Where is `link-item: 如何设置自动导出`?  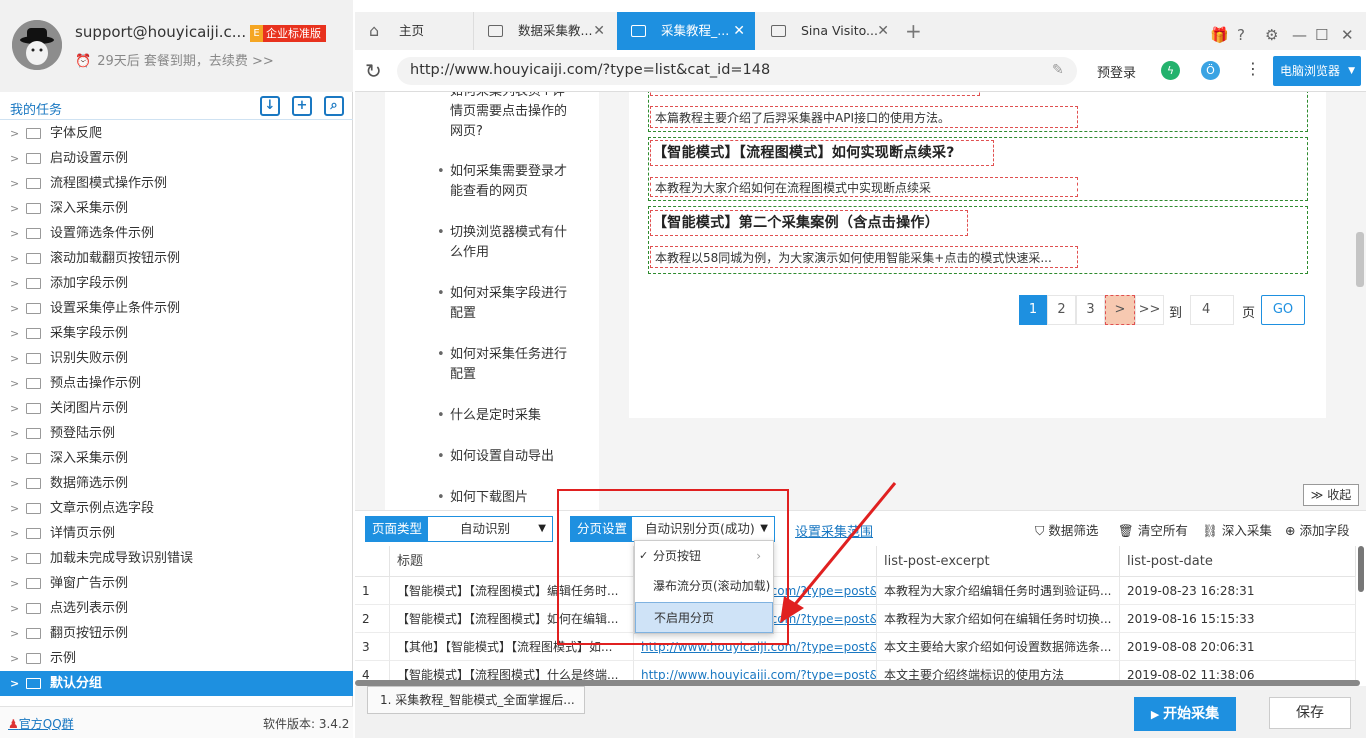 link-item: 如何设置自动导出 is located at coordinates (506, 457).